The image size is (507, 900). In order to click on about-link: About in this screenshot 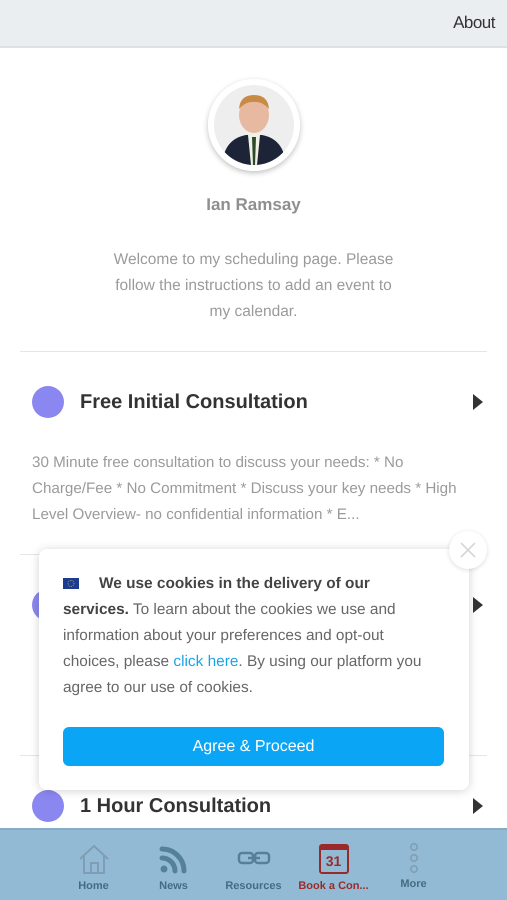, I will do `click(474, 23)`.